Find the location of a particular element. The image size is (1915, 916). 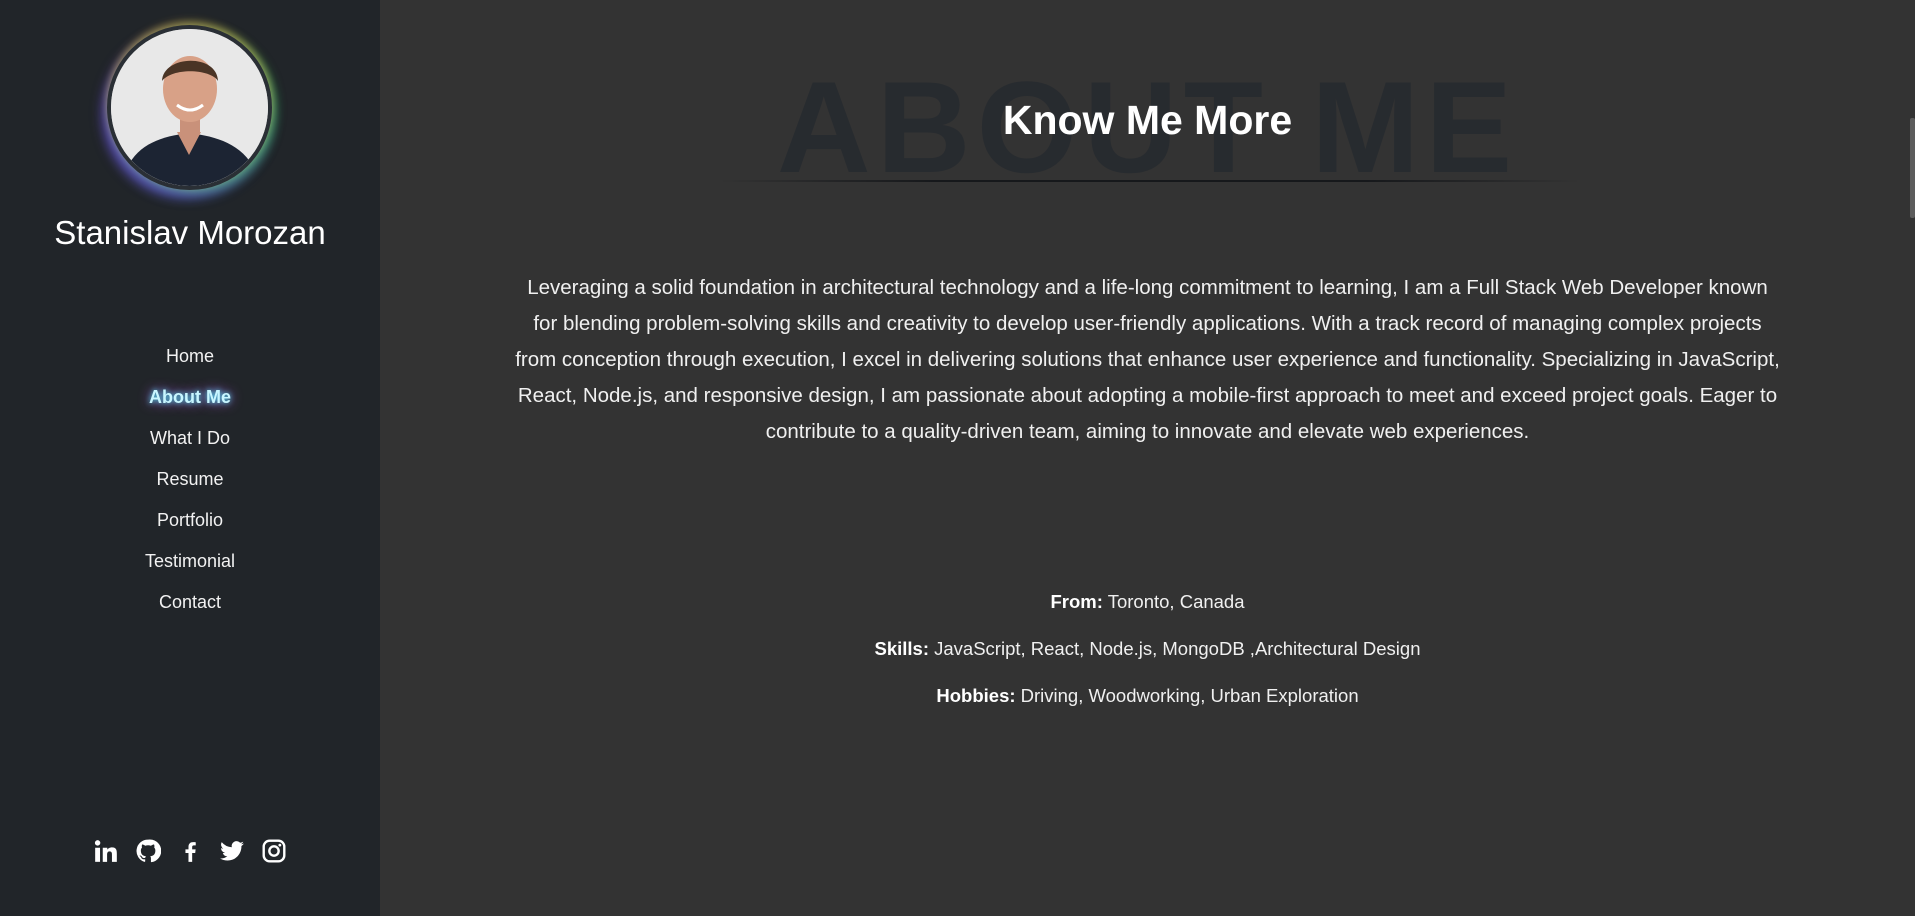

fact-from: From: Toronto, Canada is located at coordinates (1147, 611).